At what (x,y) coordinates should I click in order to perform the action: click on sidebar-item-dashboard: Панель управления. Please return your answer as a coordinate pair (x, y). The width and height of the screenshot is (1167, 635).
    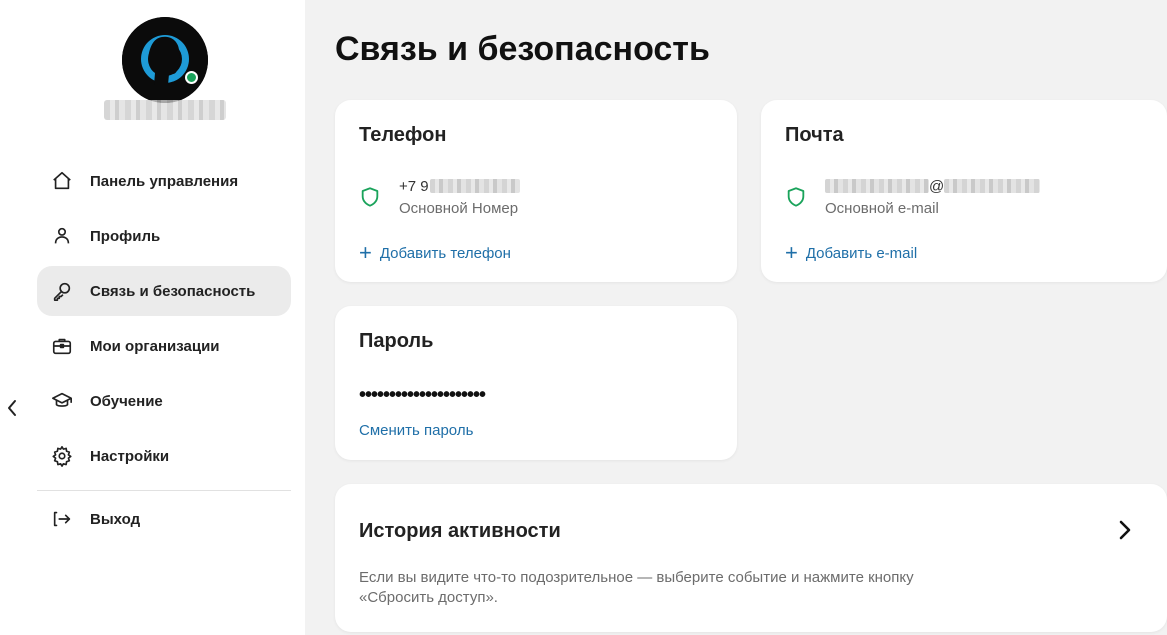
    Looking at the image, I should click on (164, 181).